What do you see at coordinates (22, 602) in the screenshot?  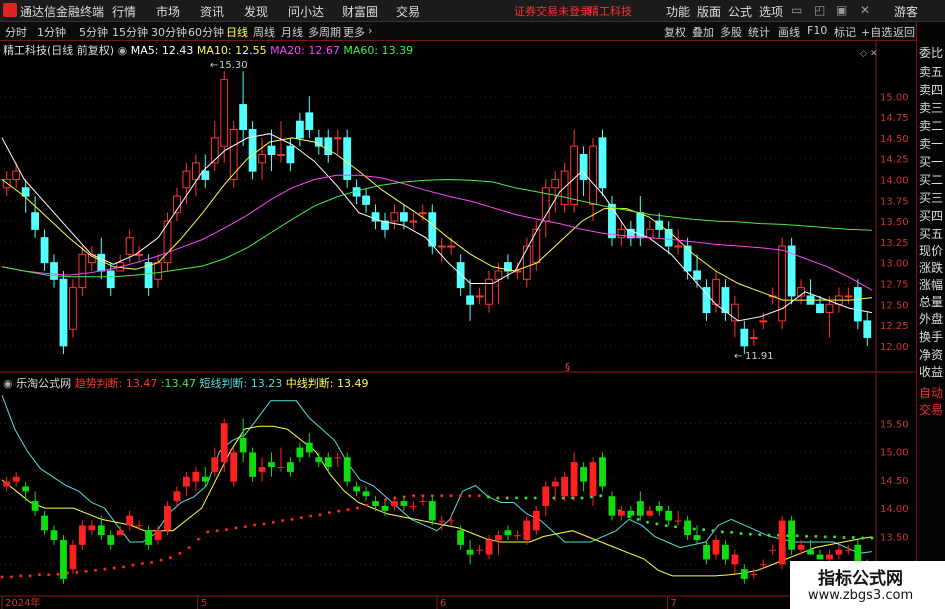 I see `xaxis-label: 2024年` at bounding box center [22, 602].